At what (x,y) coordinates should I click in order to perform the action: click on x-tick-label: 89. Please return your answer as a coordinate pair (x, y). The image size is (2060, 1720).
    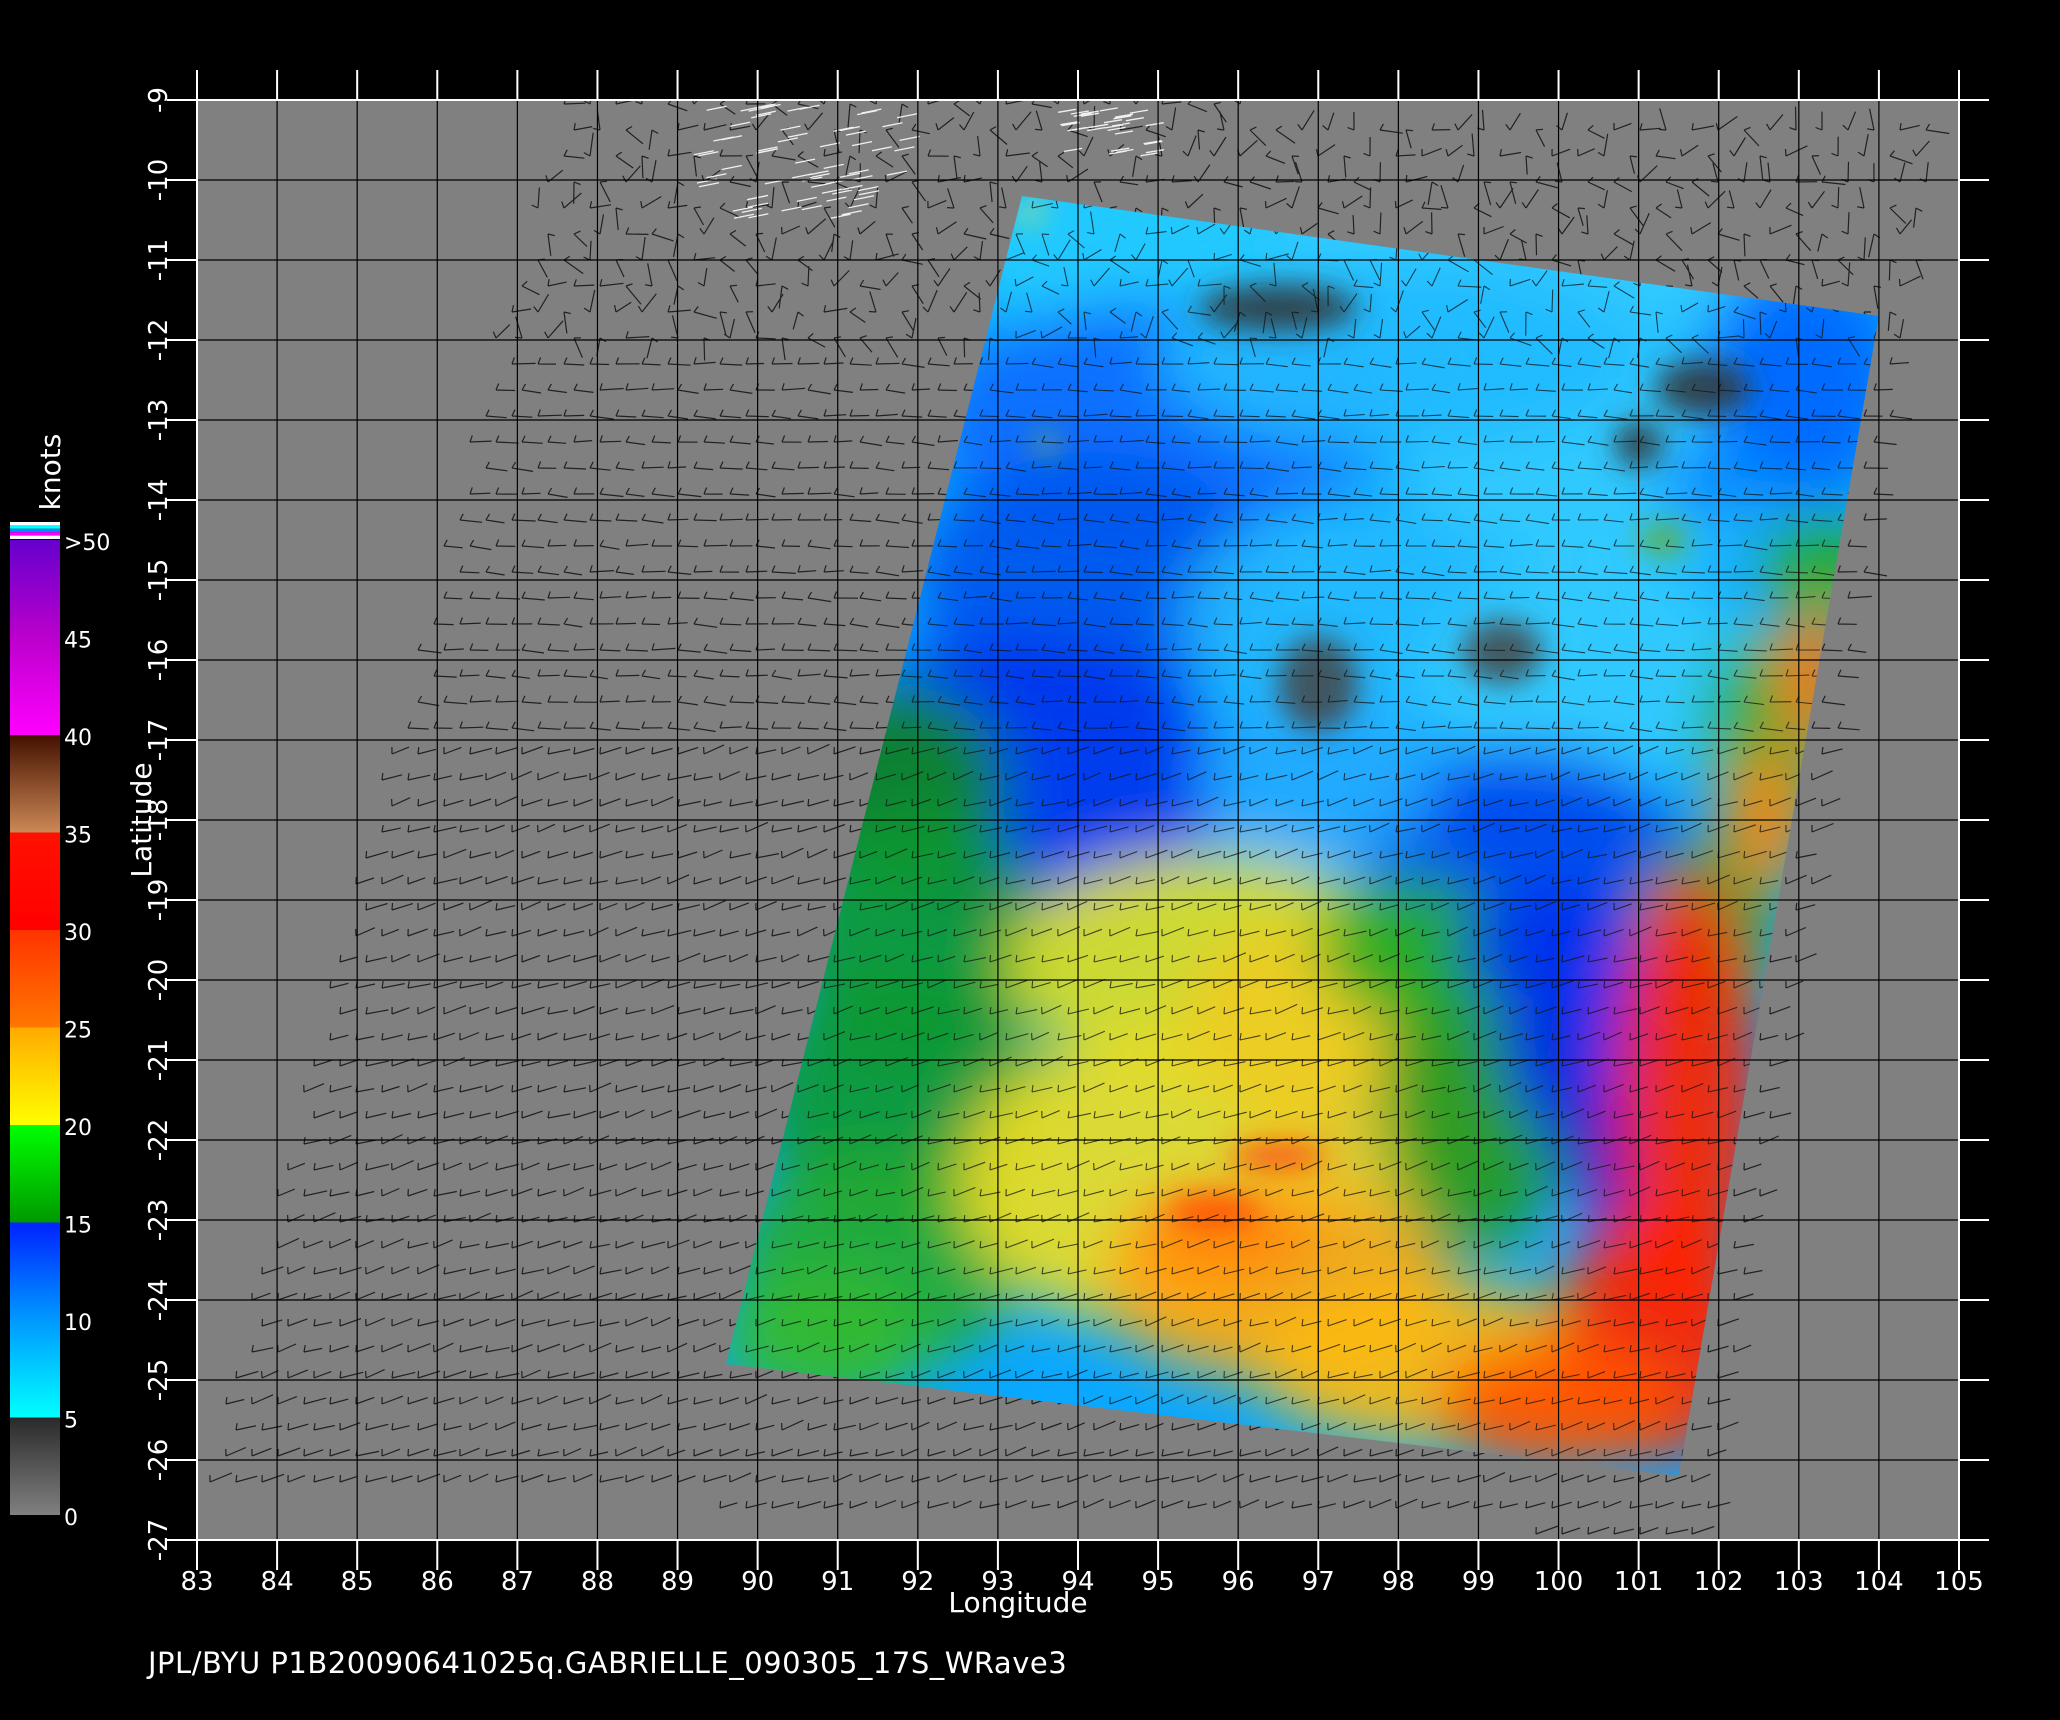
    Looking at the image, I should click on (677, 1582).